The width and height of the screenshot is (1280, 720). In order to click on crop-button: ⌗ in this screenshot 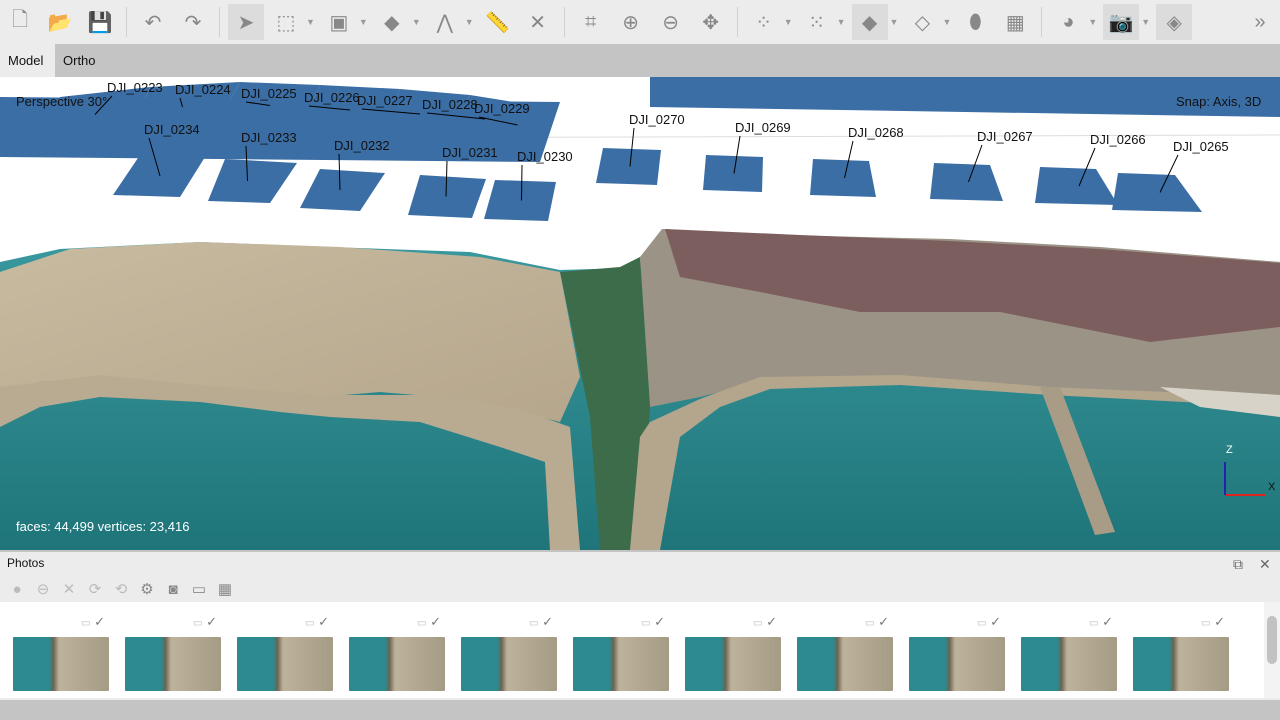, I will do `click(591, 22)`.